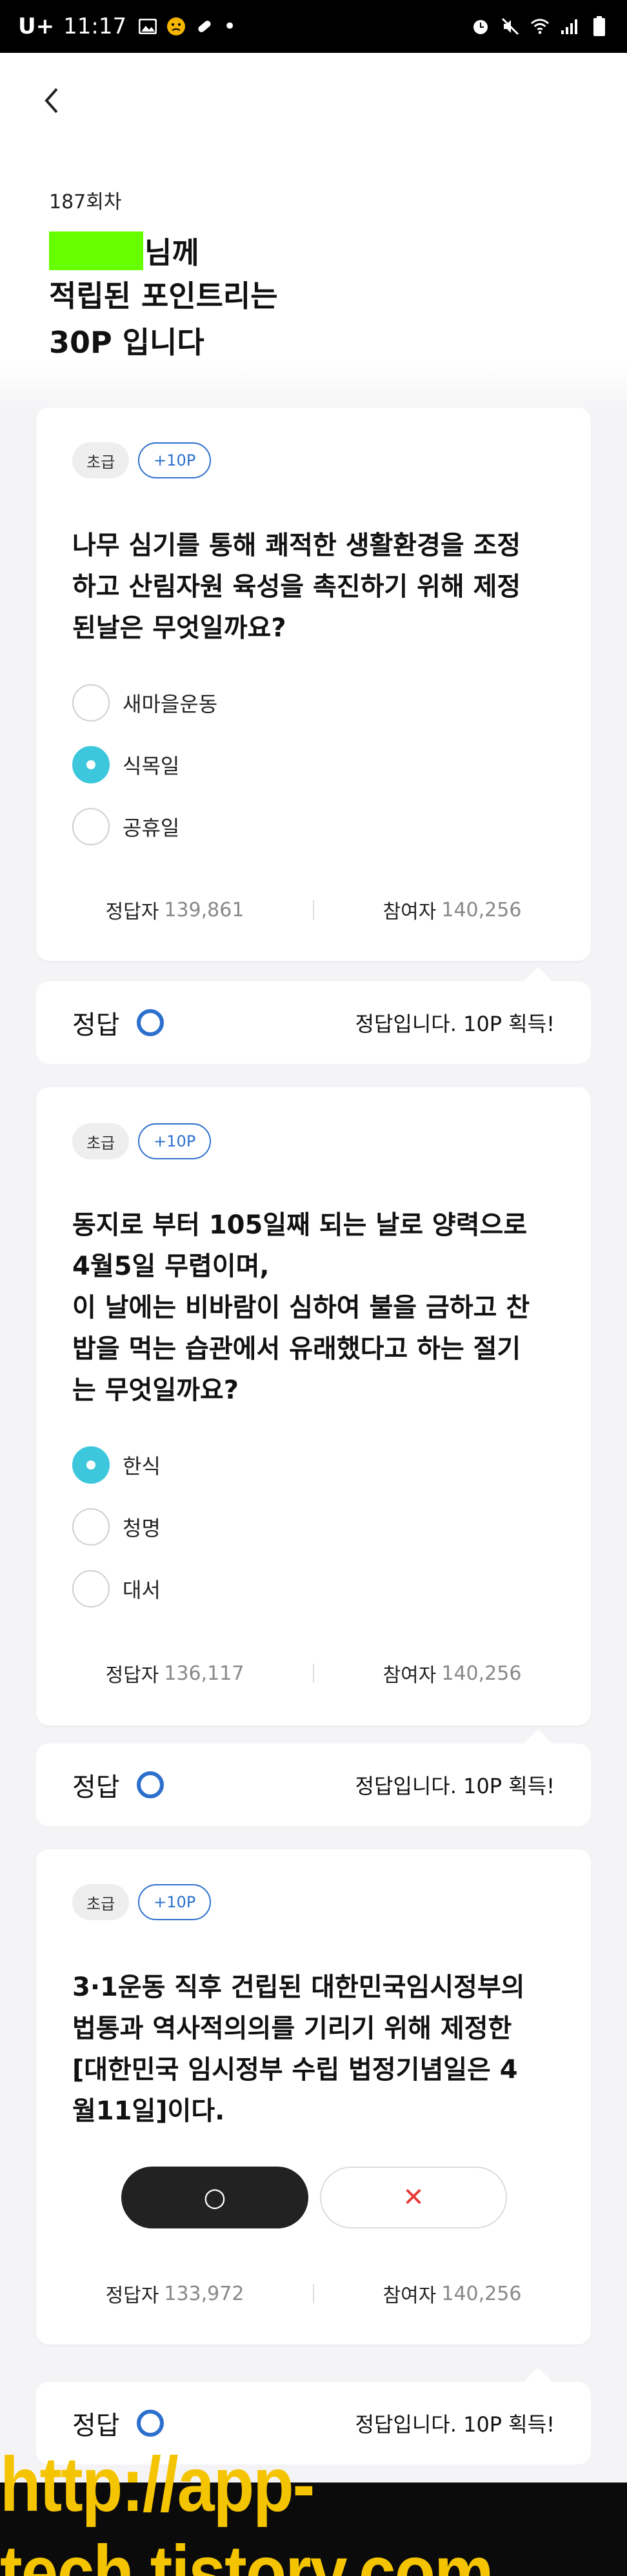 This screenshot has width=627, height=2576. Describe the element at coordinates (116, 1527) in the screenshot. I see `option-2: 청명` at that location.